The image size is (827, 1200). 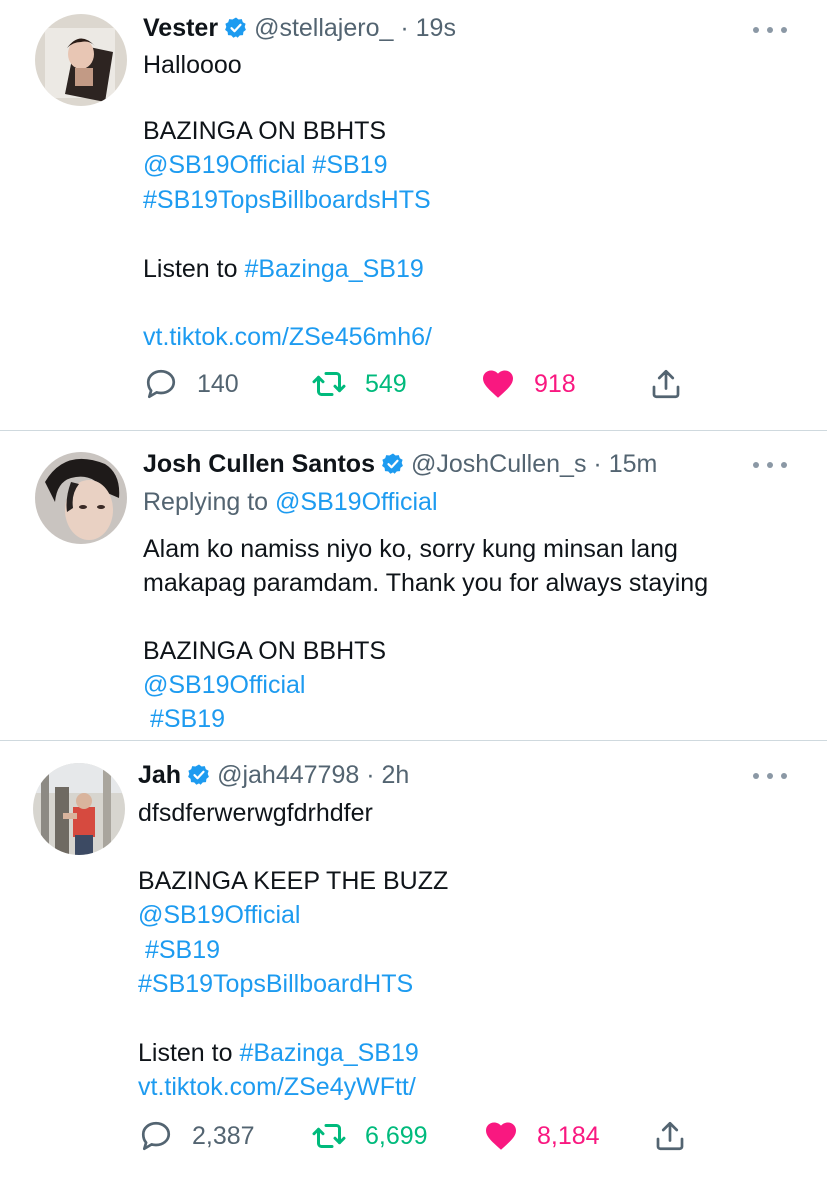 I want to click on replying-to-link: @SB19Official, so click(x=356, y=502).